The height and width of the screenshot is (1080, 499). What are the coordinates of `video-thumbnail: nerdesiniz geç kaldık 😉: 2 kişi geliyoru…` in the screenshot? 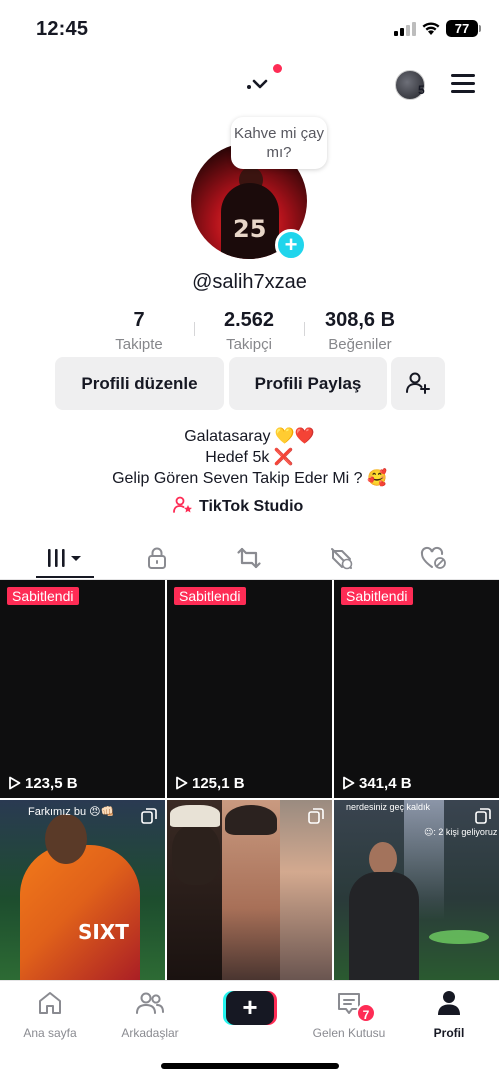 It's located at (416, 890).